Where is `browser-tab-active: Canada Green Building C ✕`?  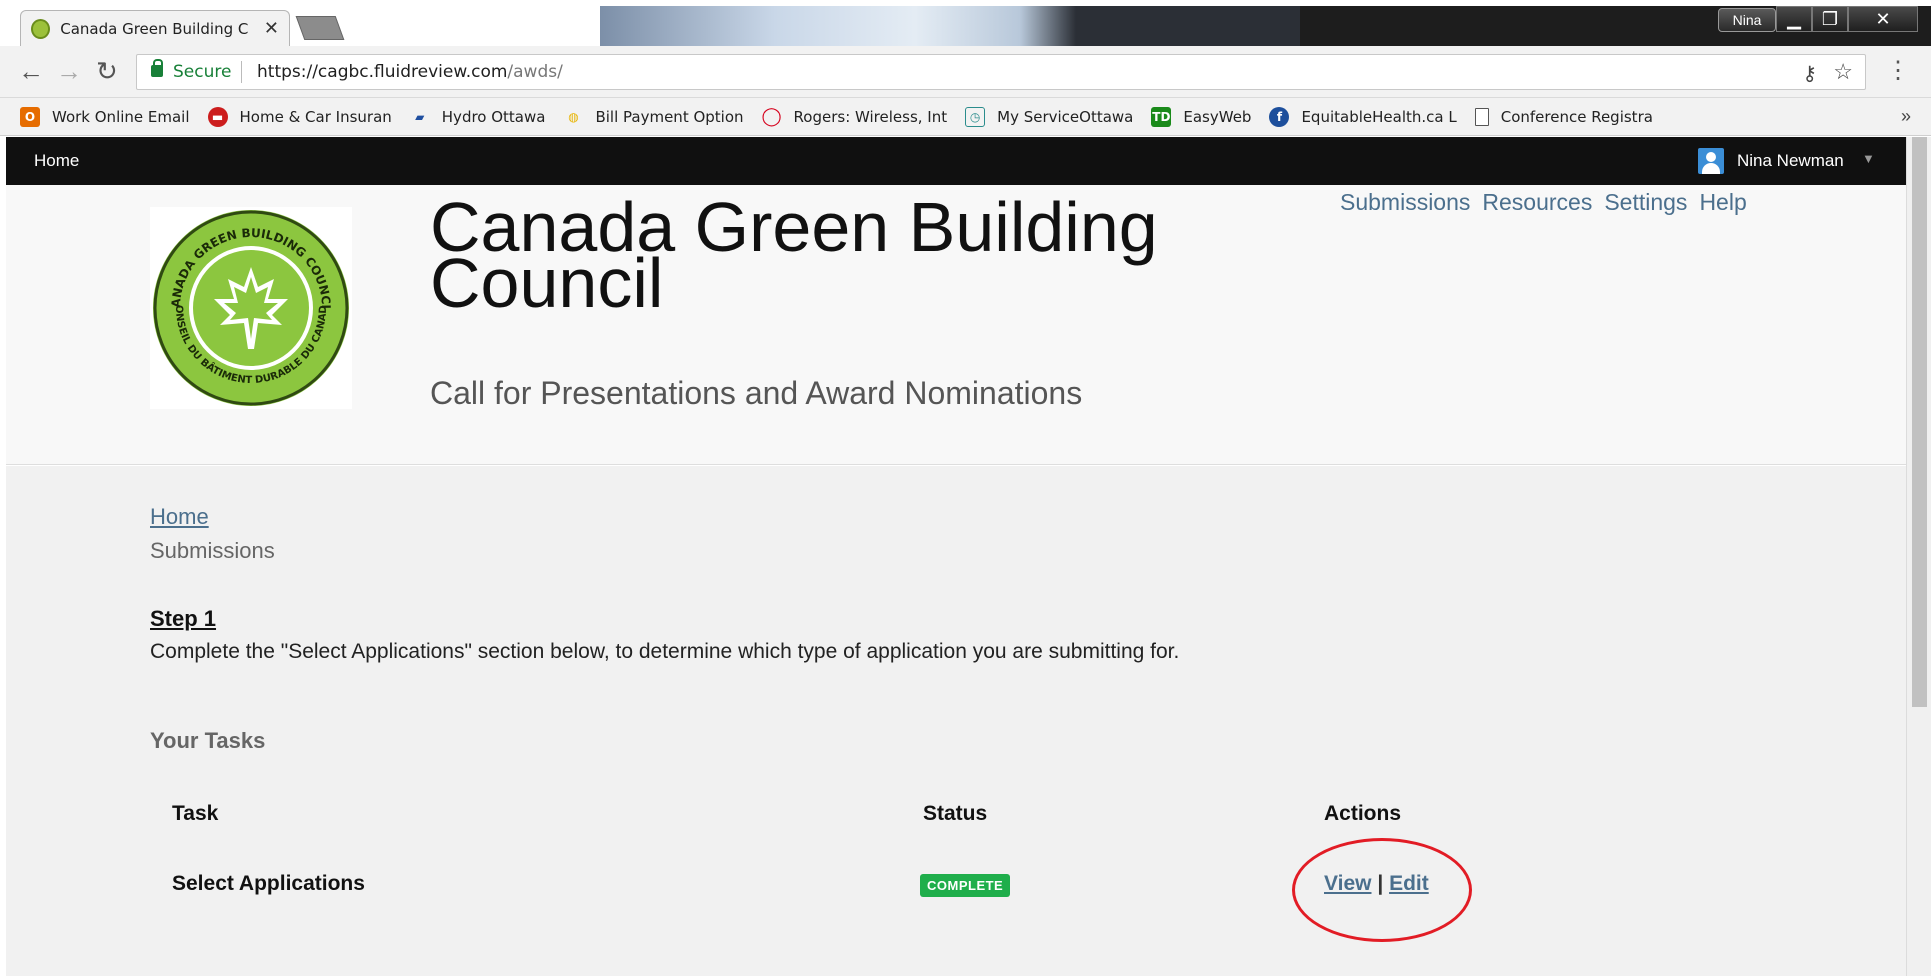 browser-tab-active: Canada Green Building C ✕ is located at coordinates (155, 28).